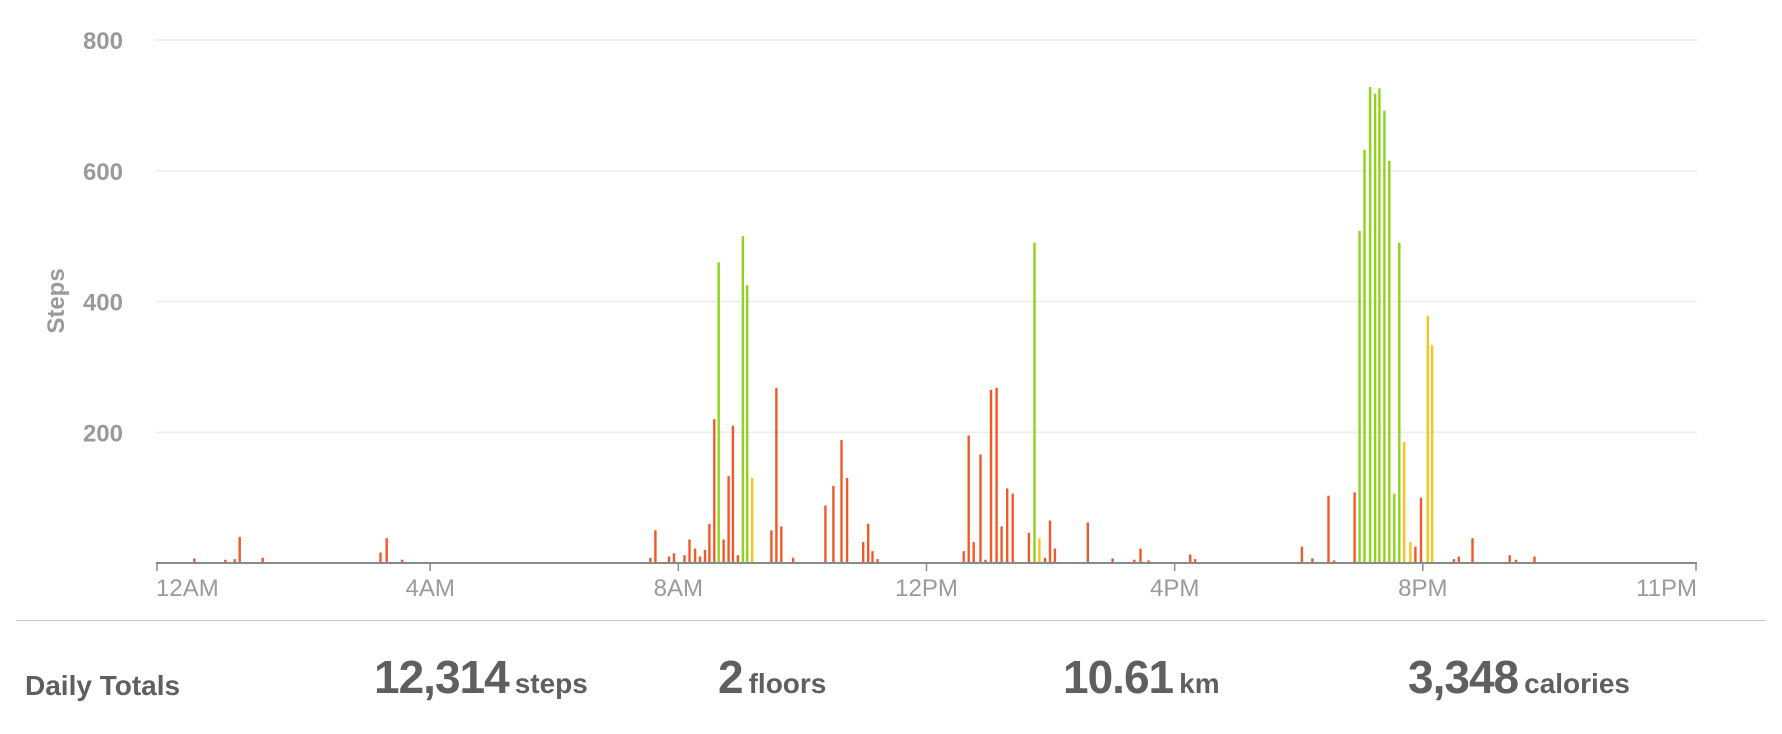  What do you see at coordinates (787, 683) in the screenshot?
I see `floors-total-unit: floors` at bounding box center [787, 683].